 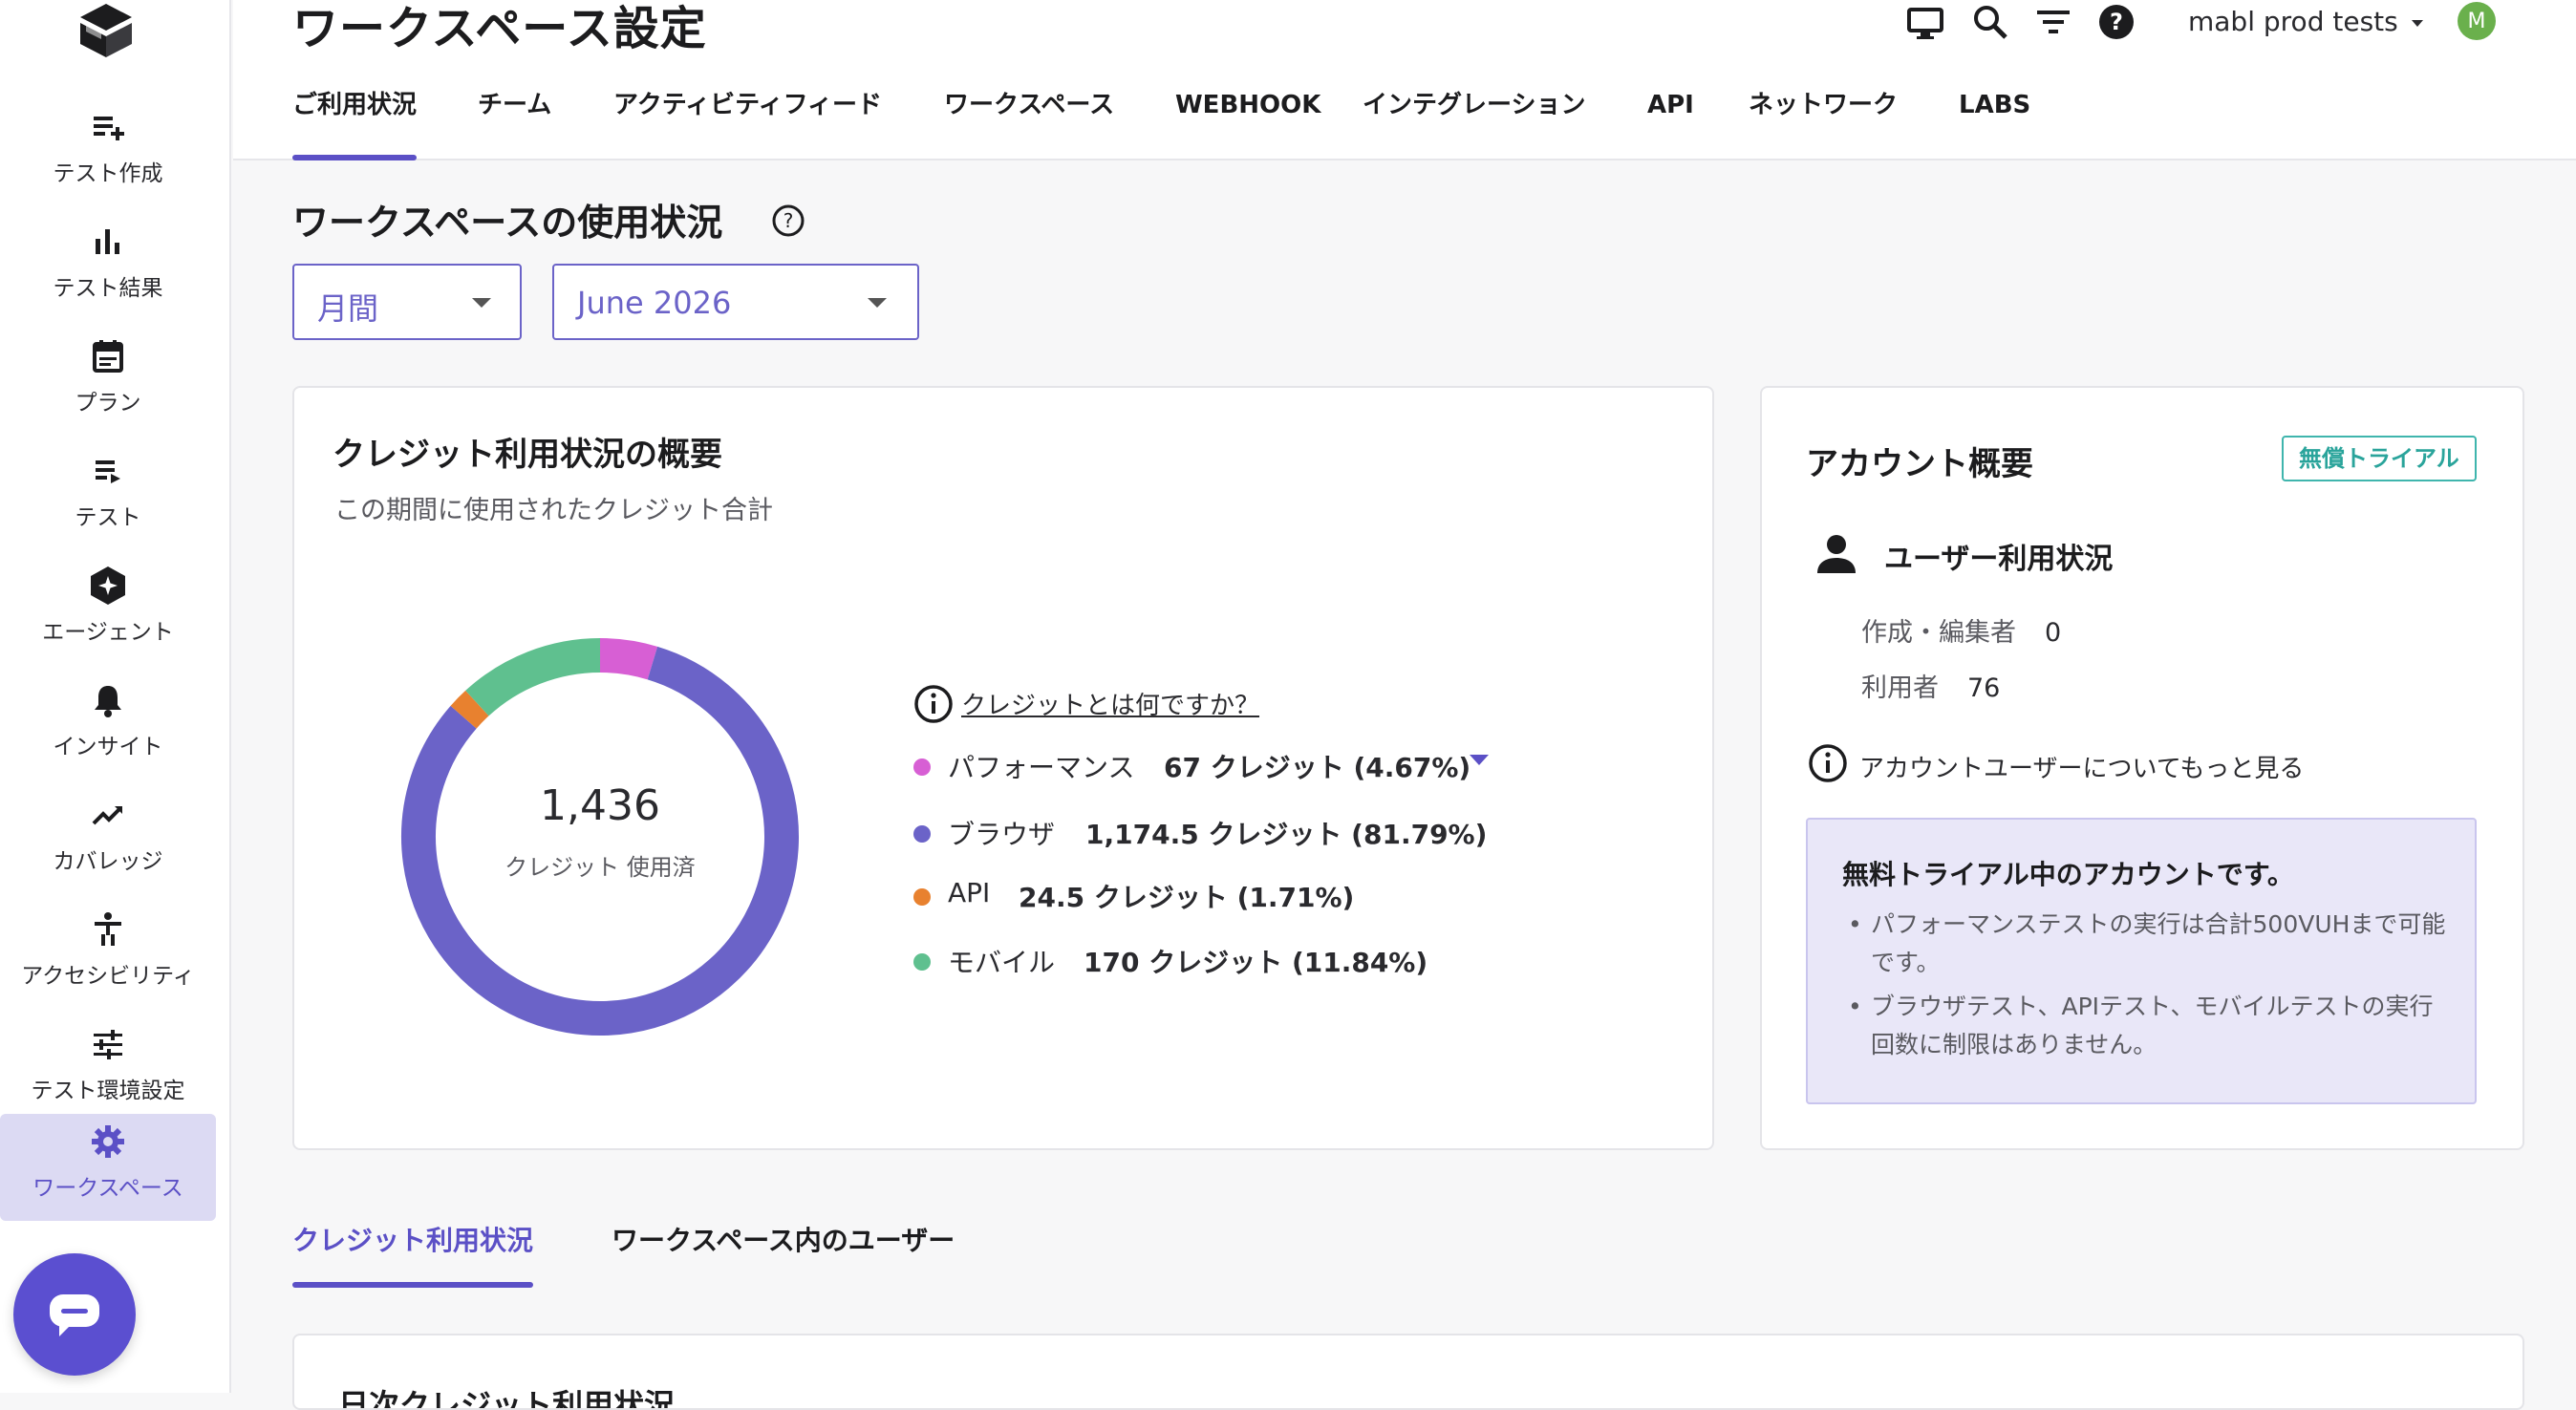 I want to click on agent-hexagon-icon, so click(x=108, y=585).